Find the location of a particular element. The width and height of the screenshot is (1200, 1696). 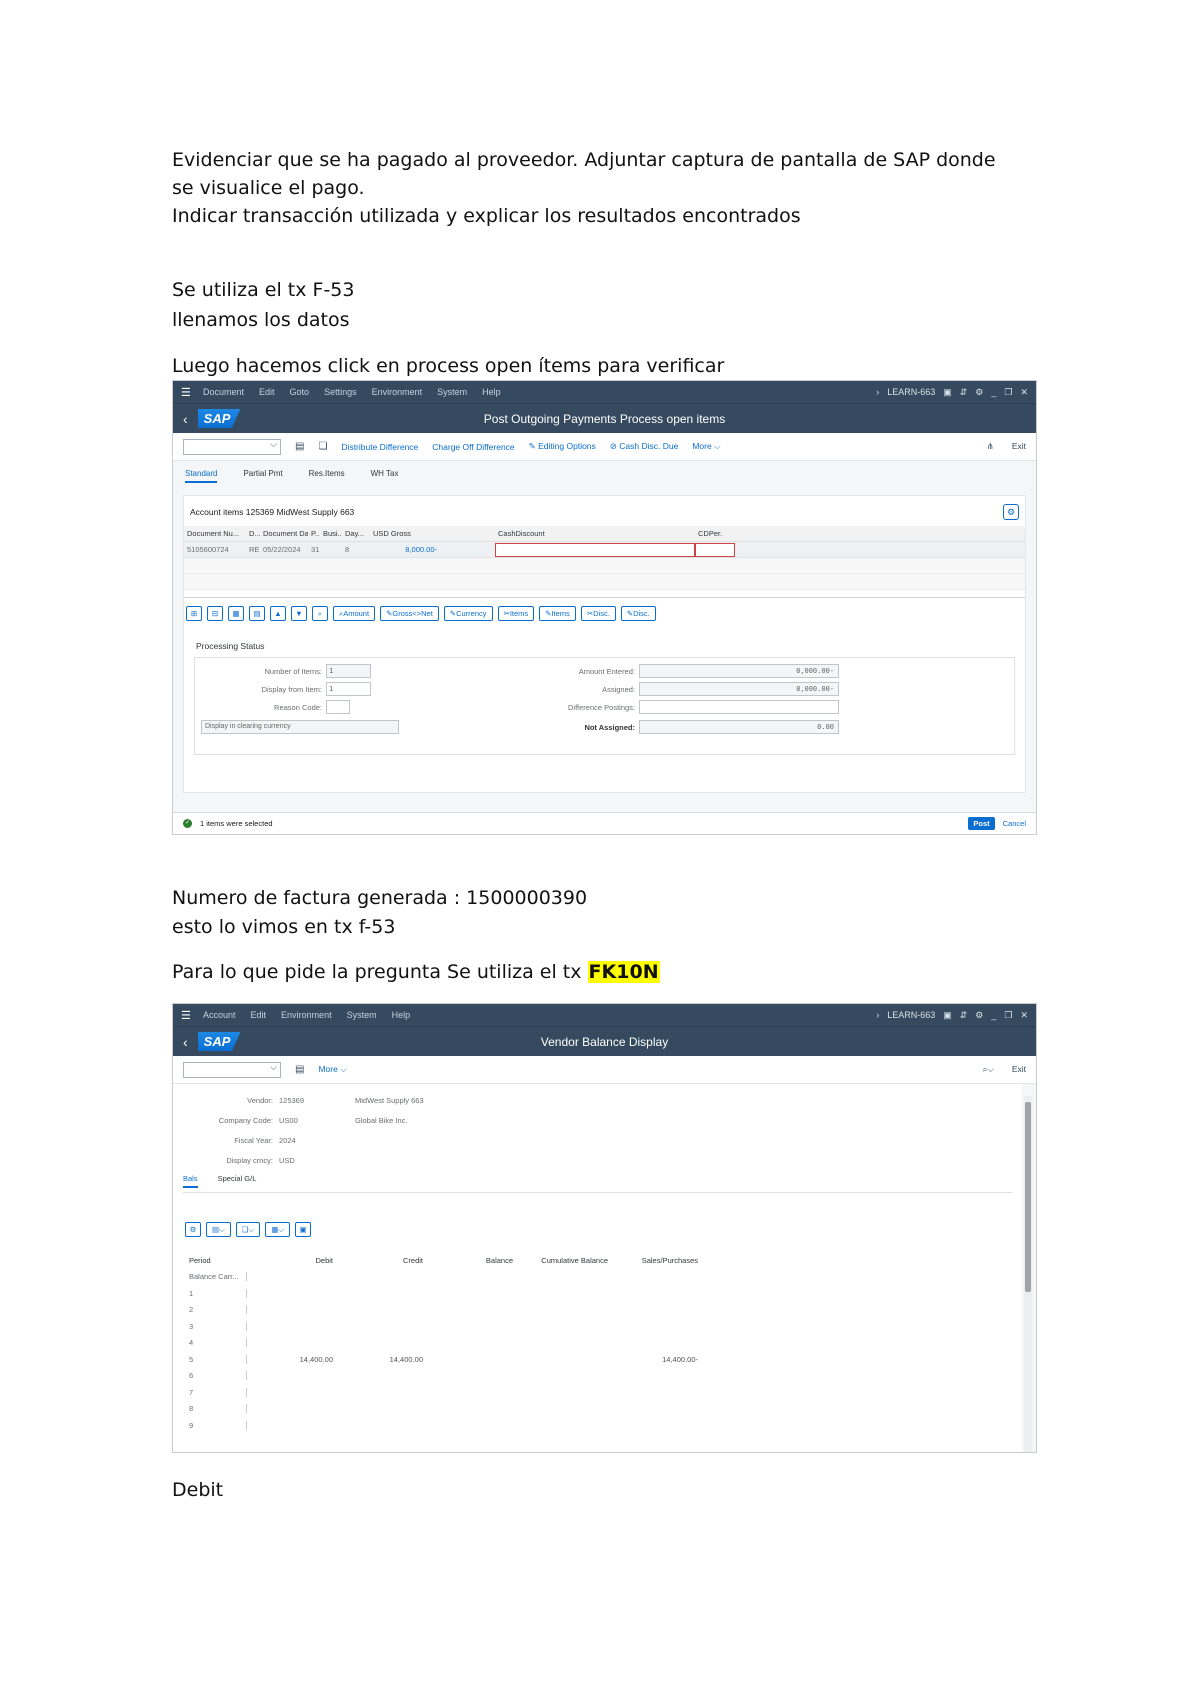

table-row: 1 is located at coordinates (600, 1293).